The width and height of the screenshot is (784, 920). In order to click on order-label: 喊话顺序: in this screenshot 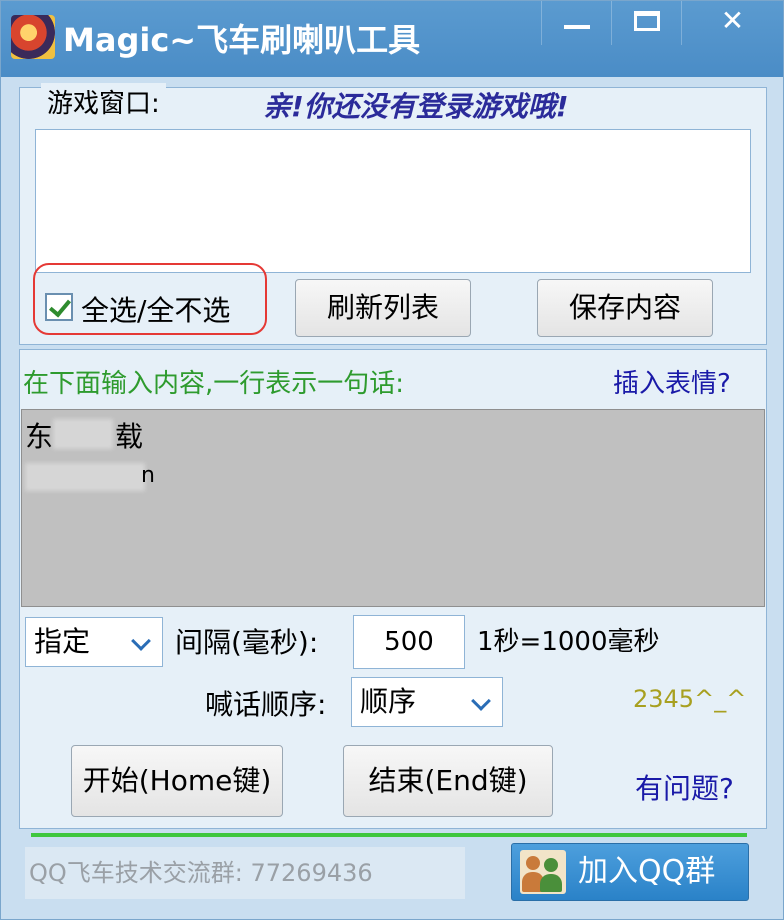, I will do `click(266, 704)`.